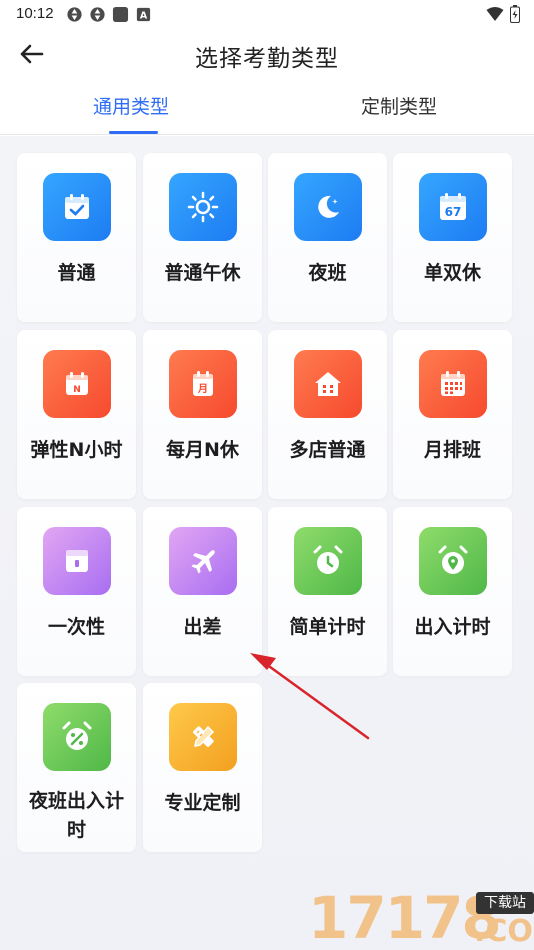  What do you see at coordinates (453, 212) in the screenshot?
I see `svg-text: 67` at bounding box center [453, 212].